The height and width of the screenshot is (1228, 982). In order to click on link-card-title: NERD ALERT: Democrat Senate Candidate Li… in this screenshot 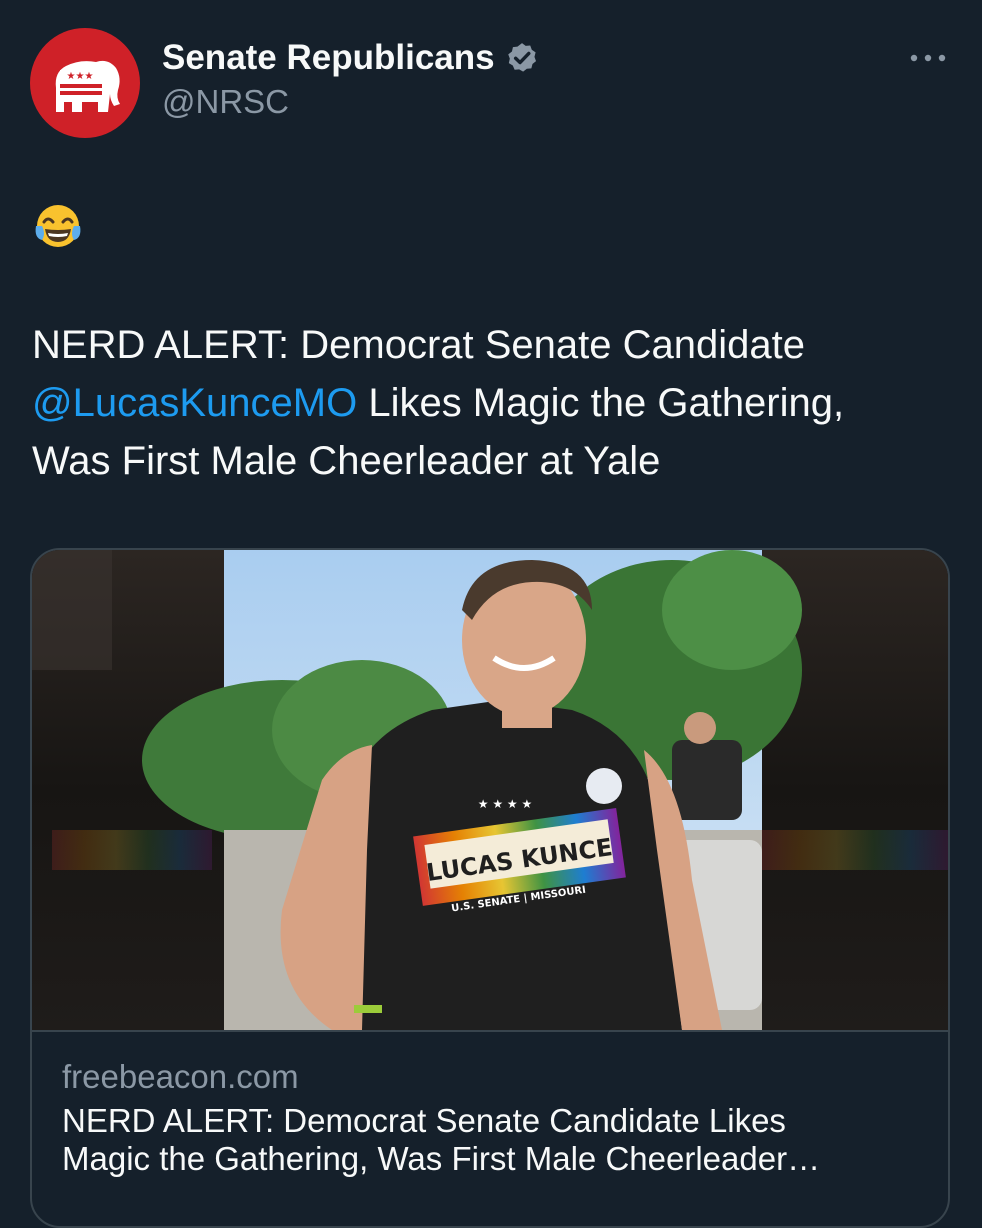, I will do `click(492, 1140)`.